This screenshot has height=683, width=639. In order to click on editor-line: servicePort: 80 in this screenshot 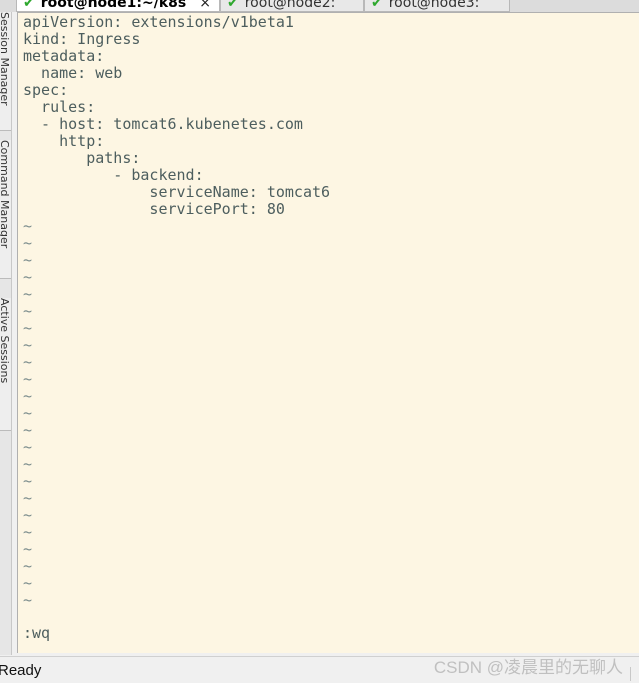, I will do `click(154, 209)`.